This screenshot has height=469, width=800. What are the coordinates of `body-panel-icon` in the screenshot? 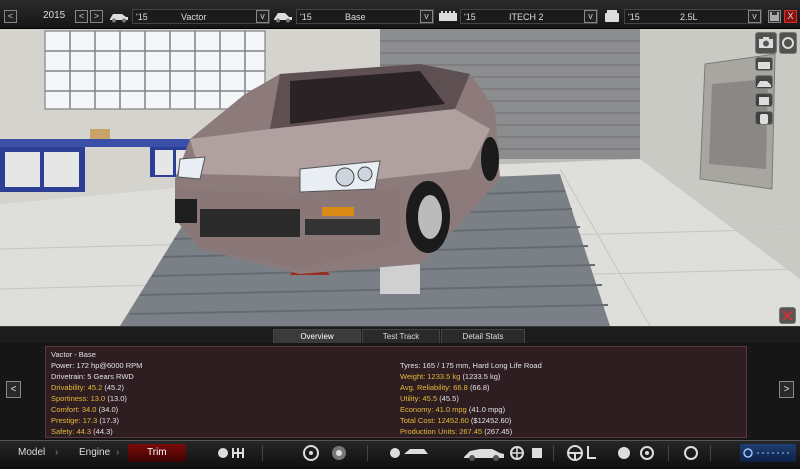 It's located at (416, 453).